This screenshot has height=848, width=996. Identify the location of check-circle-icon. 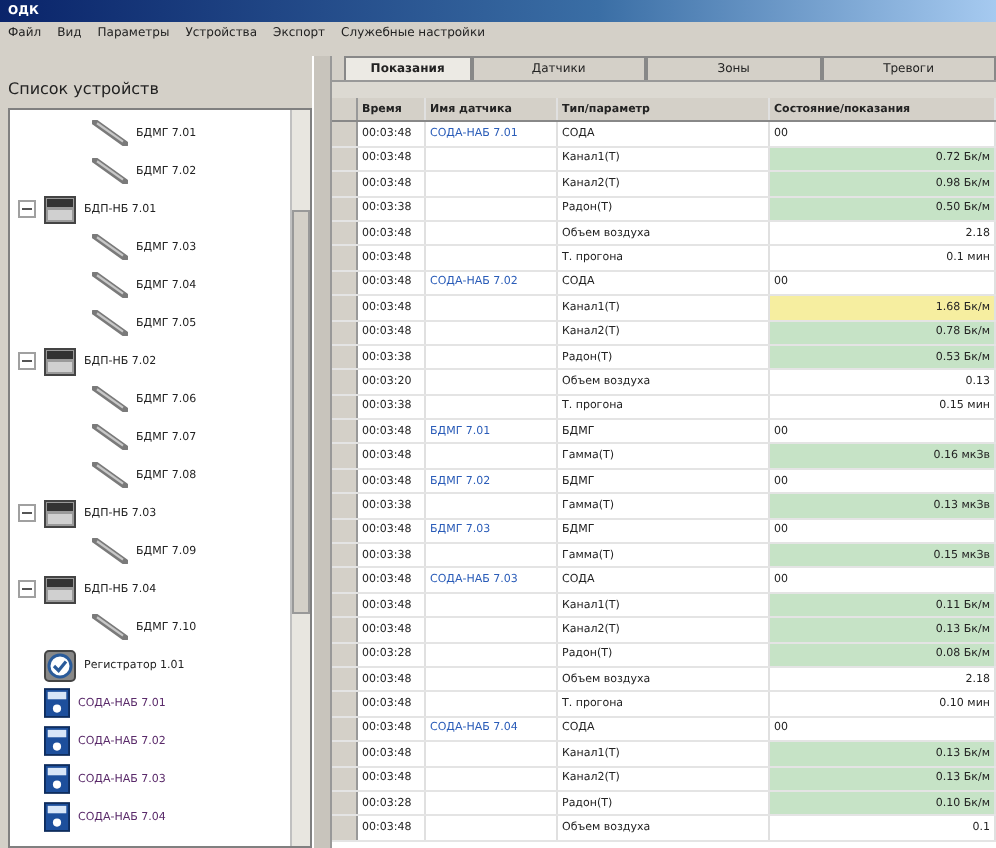
(60, 665).